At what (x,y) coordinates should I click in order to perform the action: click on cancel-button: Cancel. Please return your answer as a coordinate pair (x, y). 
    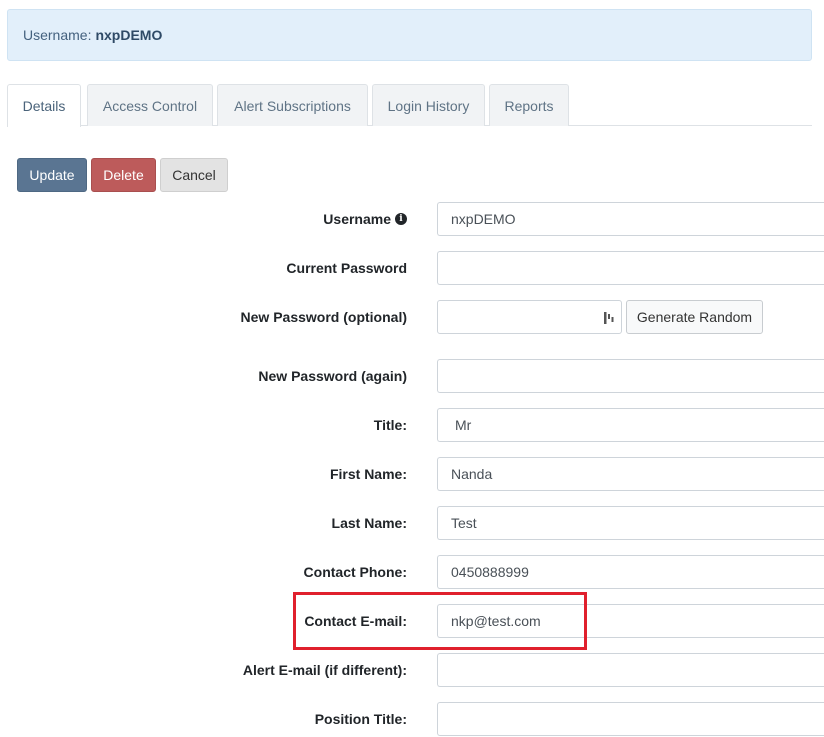
    Looking at the image, I should click on (194, 175).